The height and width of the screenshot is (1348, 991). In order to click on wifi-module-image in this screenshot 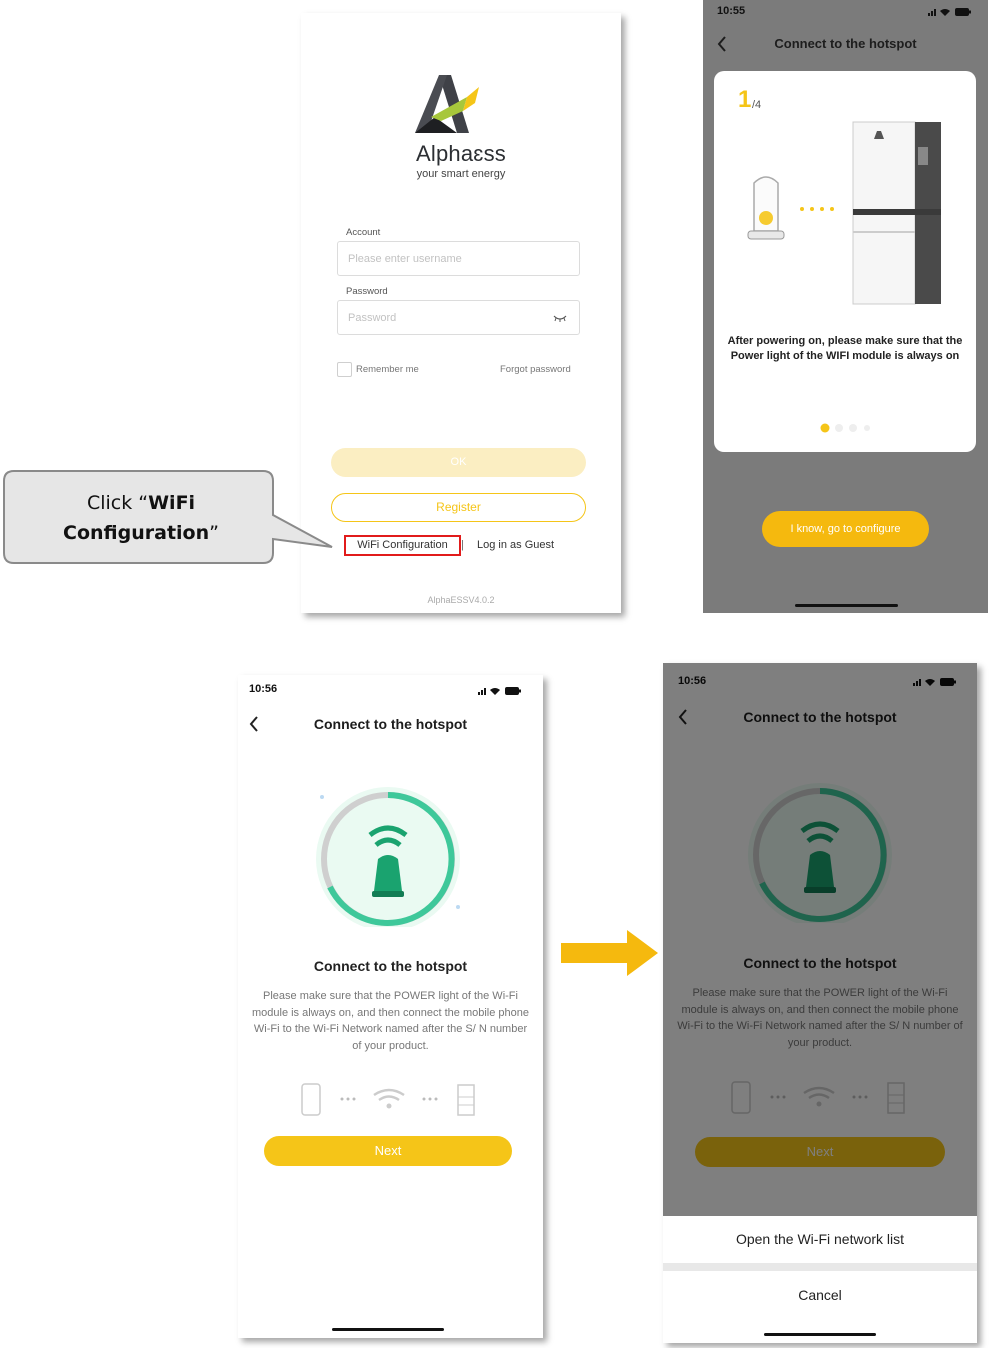, I will do `click(766, 208)`.